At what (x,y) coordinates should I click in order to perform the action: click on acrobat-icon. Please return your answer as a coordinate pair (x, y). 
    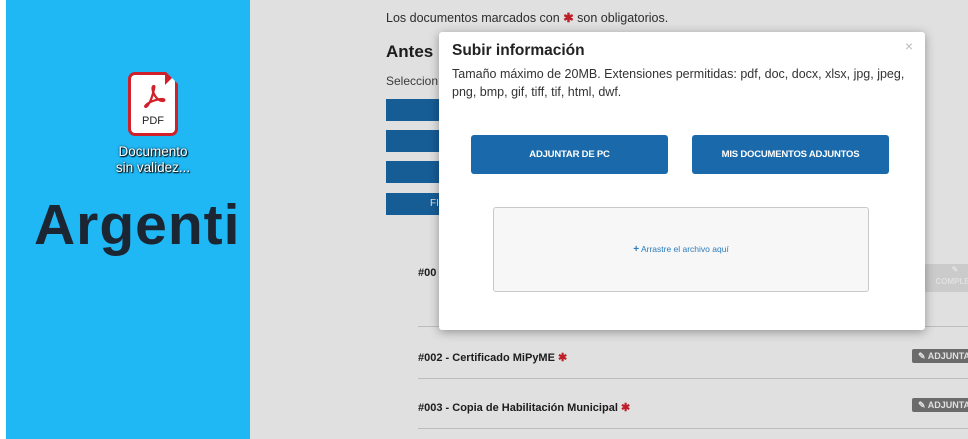
    Looking at the image, I should click on (155, 96).